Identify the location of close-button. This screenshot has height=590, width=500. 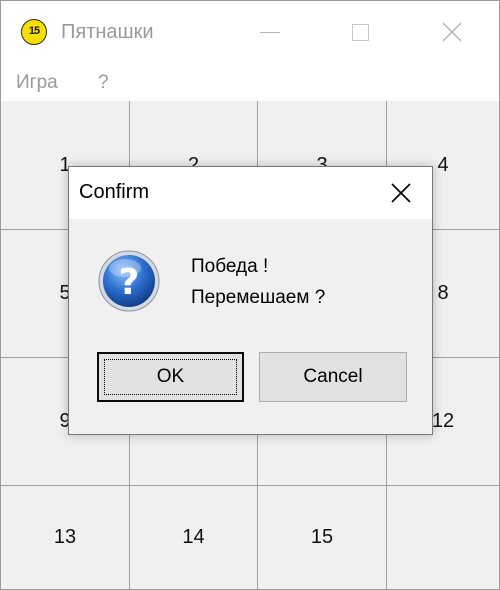
(452, 32).